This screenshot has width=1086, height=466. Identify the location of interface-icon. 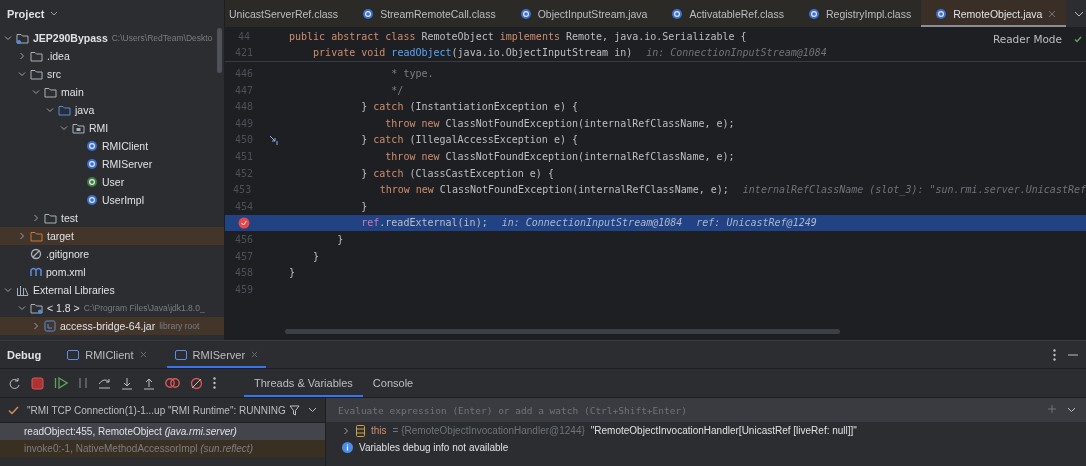
(92, 182).